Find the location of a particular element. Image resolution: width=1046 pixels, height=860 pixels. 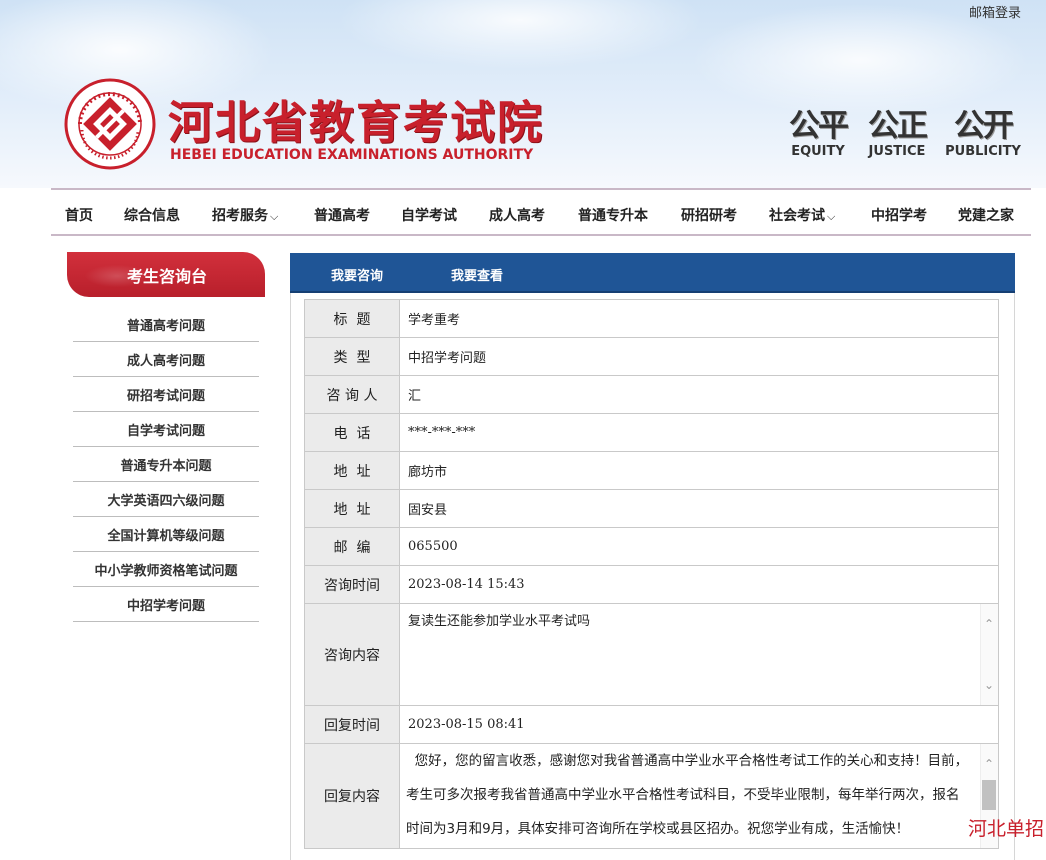

value-equity-en: EQUITY is located at coordinates (818, 151).